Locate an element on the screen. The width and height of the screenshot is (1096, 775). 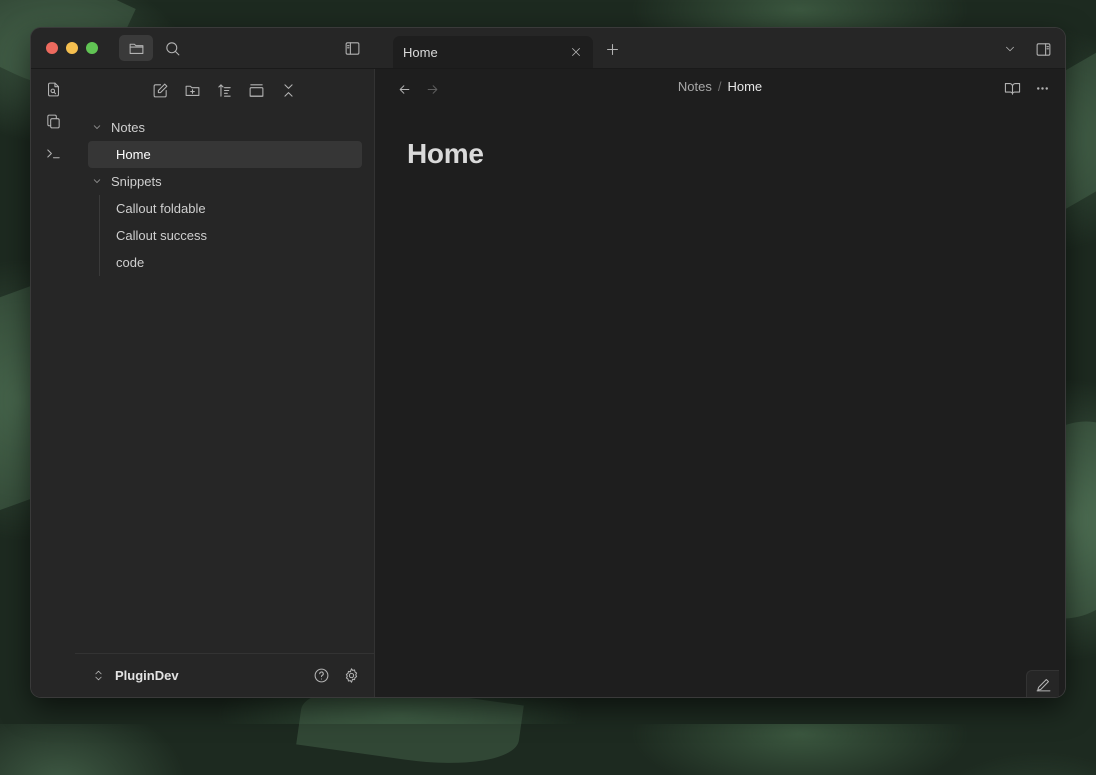
gear-icon is located at coordinates (351, 675).